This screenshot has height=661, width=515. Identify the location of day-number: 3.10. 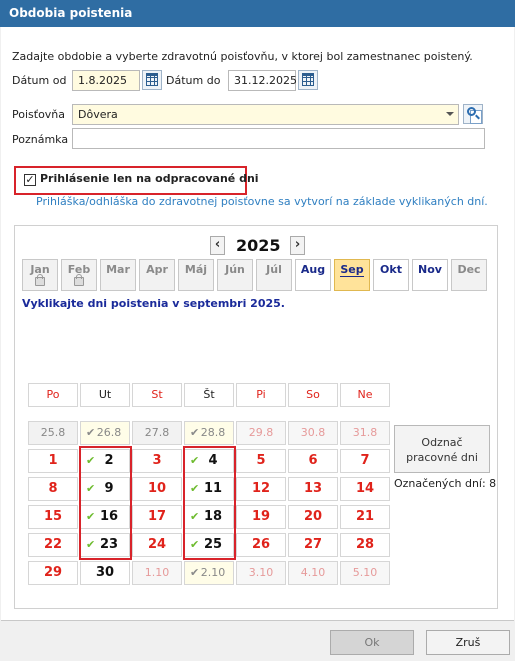
(261, 572).